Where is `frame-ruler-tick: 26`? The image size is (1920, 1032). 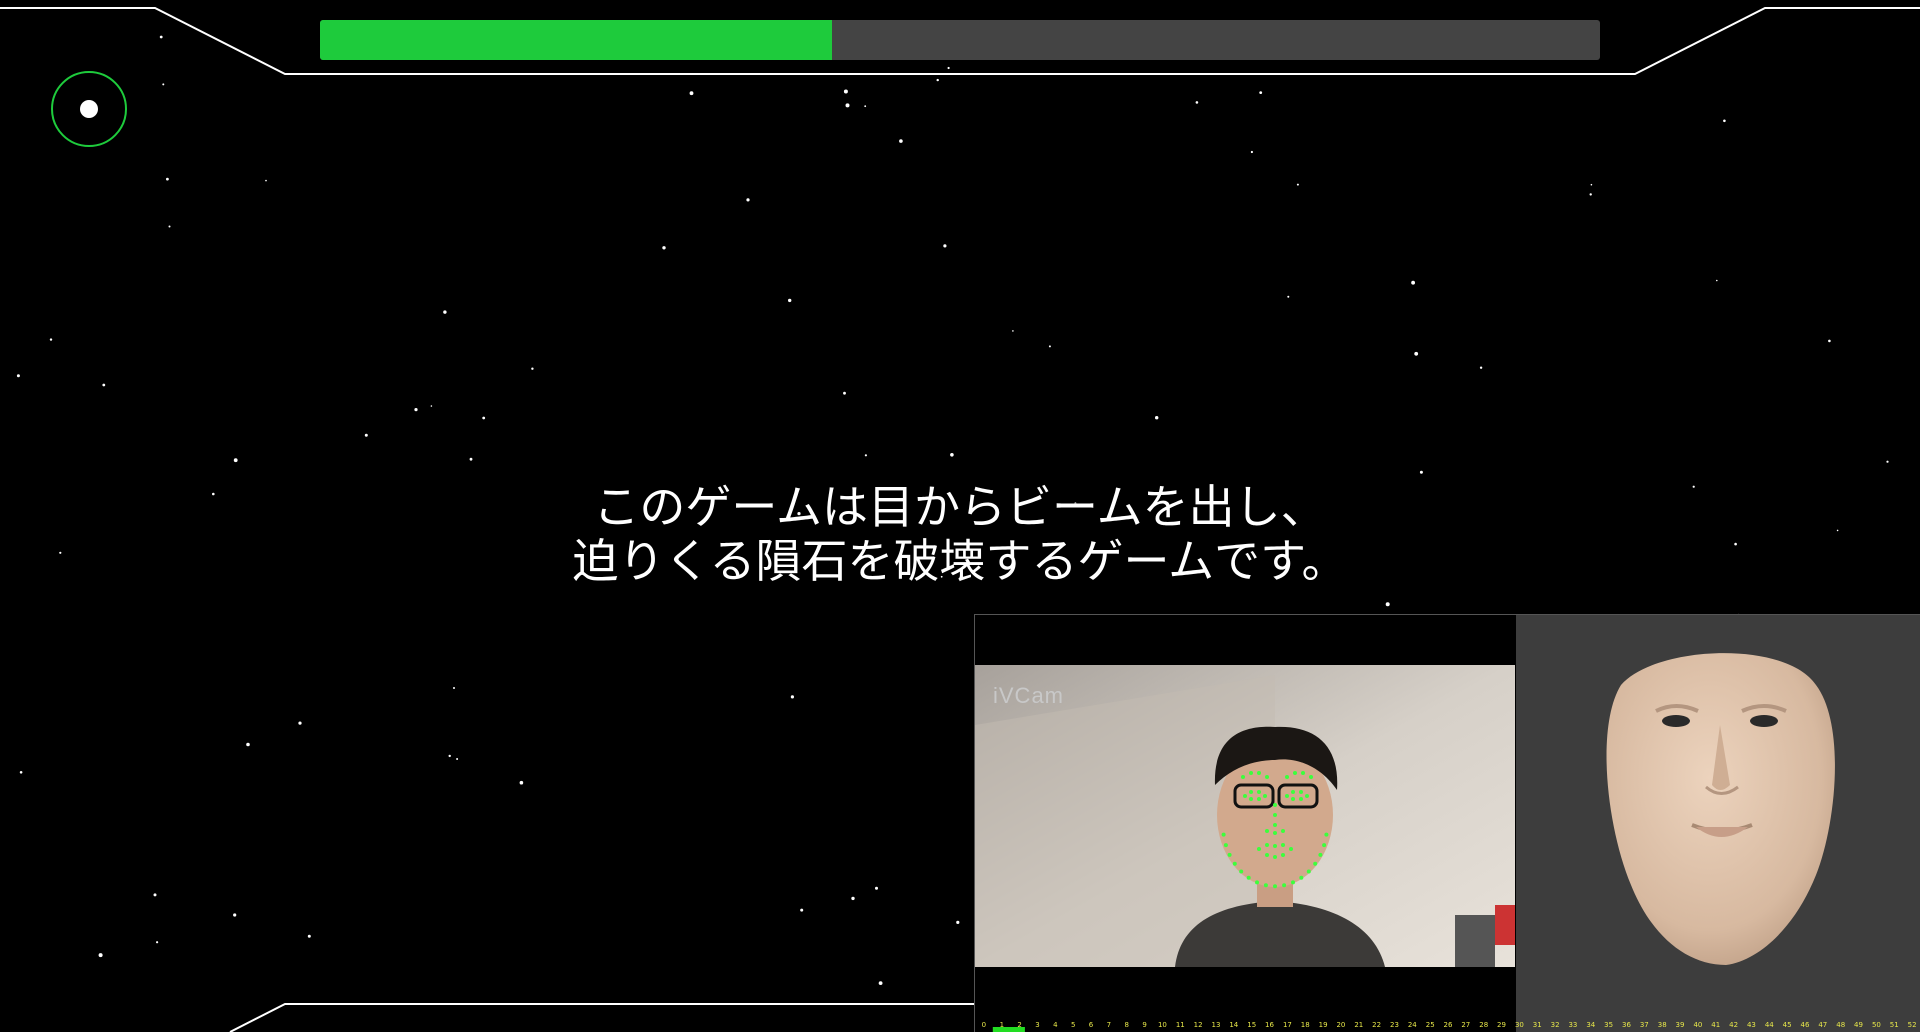
frame-ruler-tick: 26 is located at coordinates (1448, 1025).